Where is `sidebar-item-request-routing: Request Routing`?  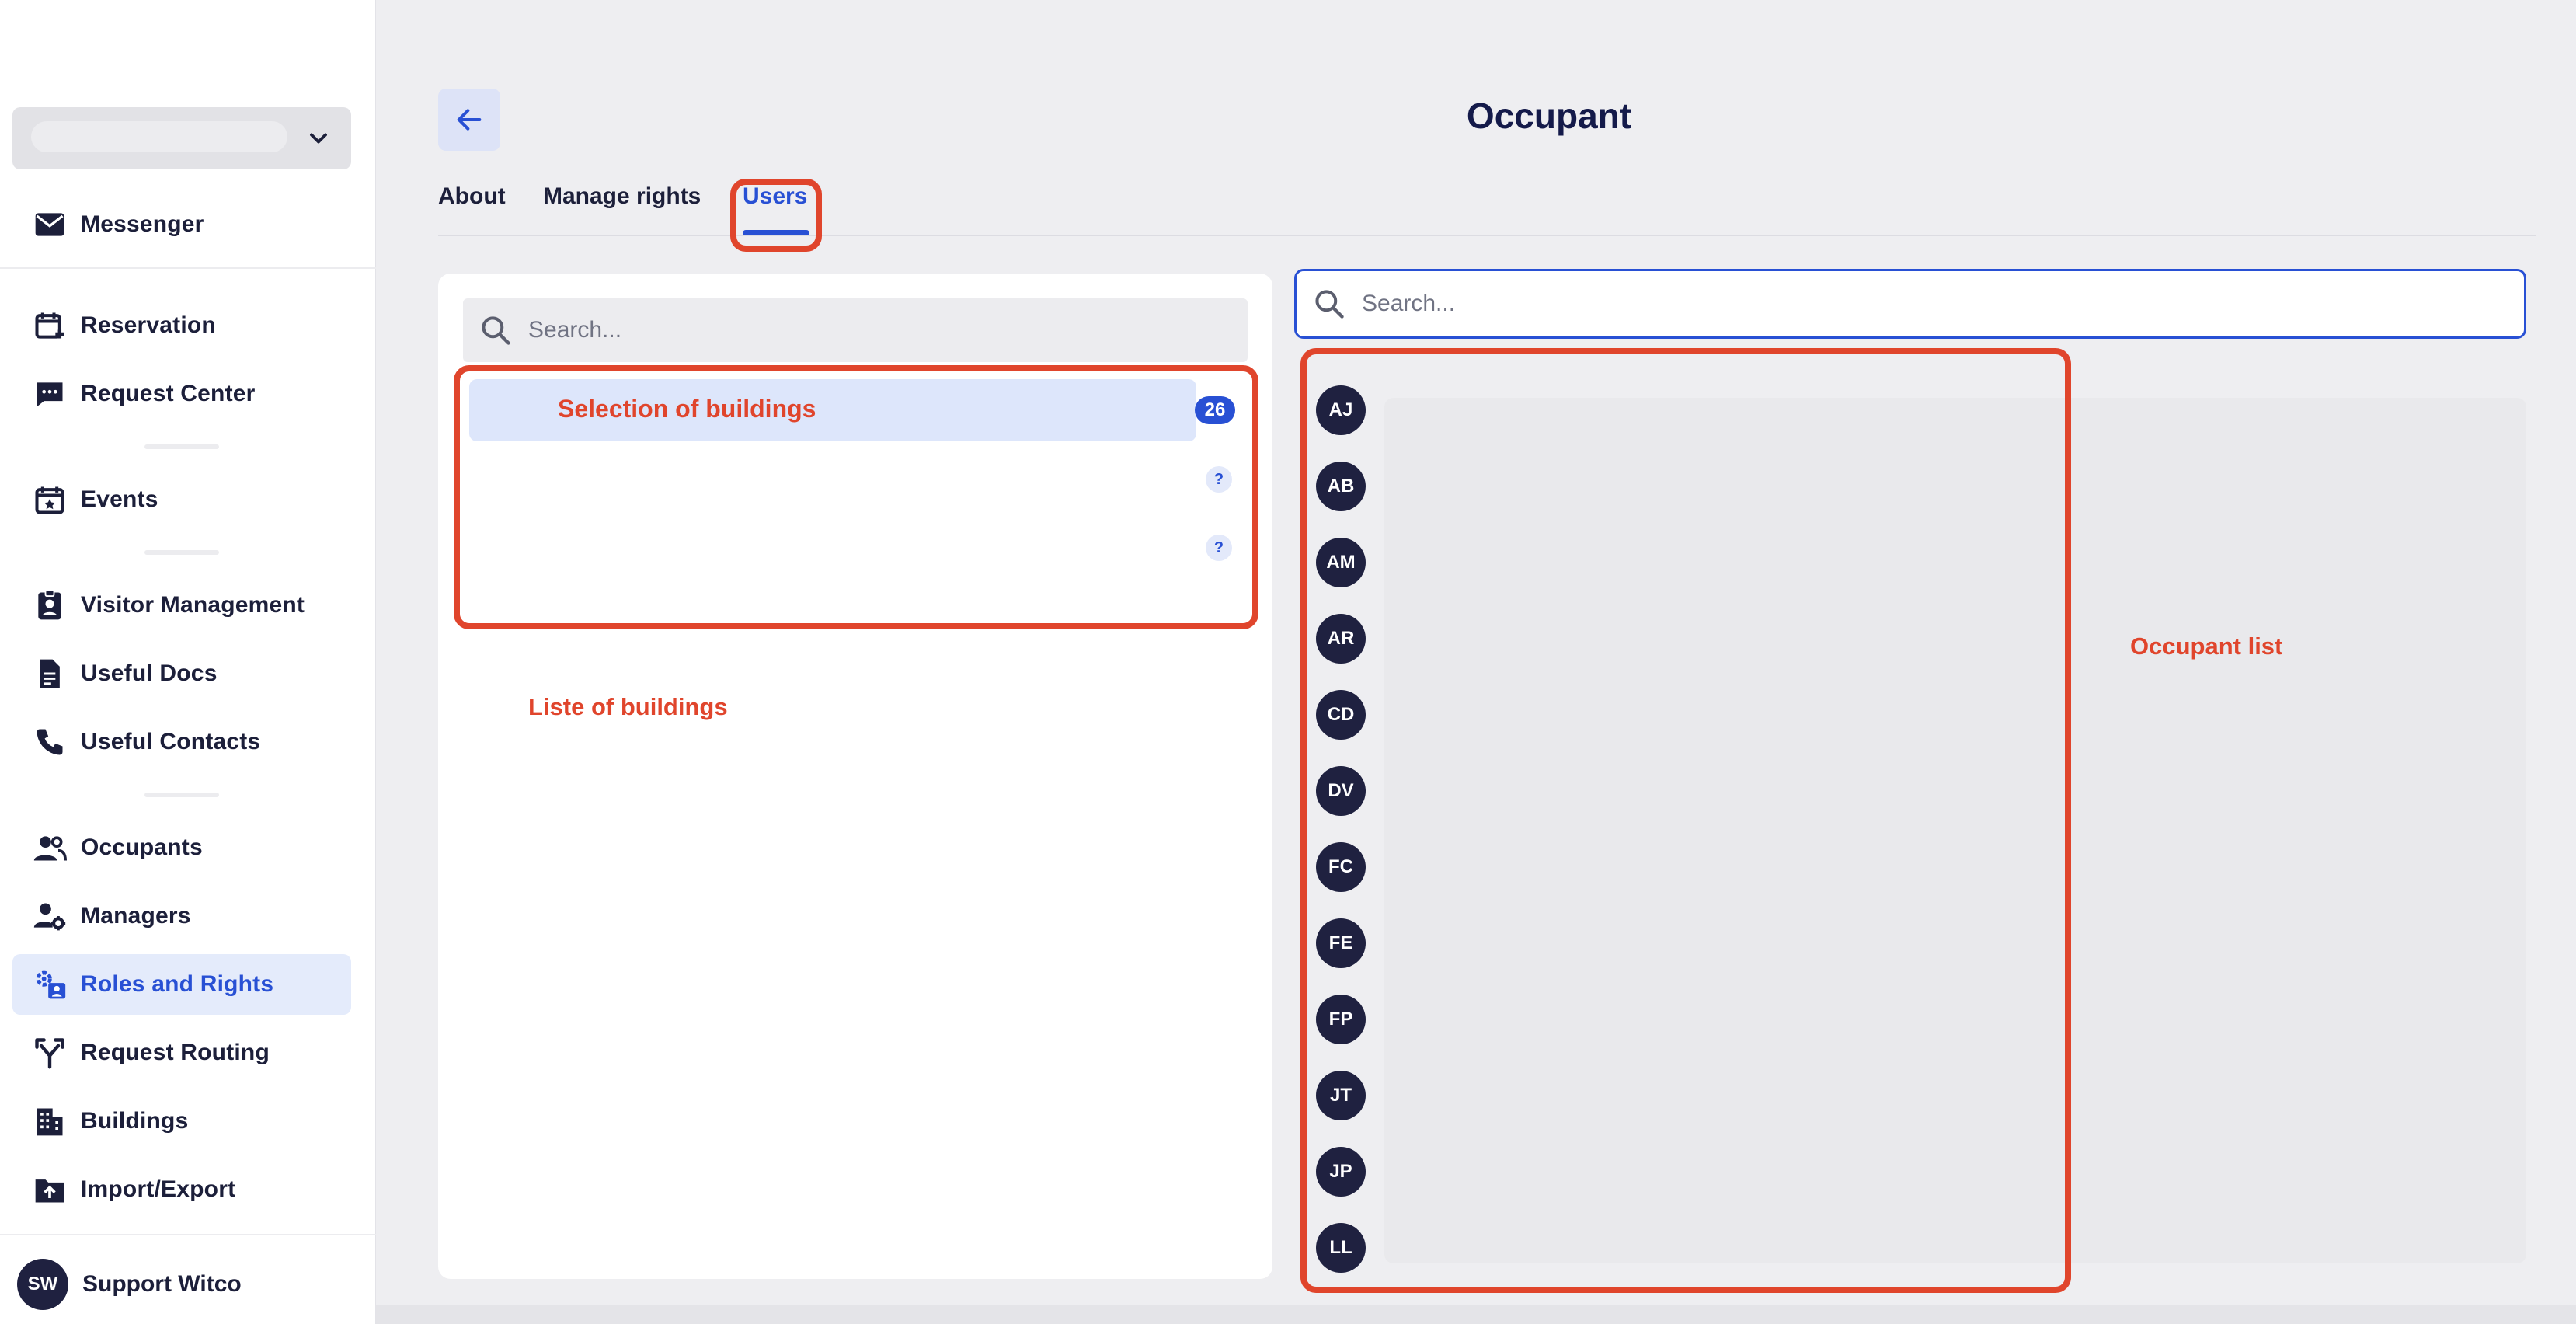
sidebar-item-request-routing: Request Routing is located at coordinates (181, 1053).